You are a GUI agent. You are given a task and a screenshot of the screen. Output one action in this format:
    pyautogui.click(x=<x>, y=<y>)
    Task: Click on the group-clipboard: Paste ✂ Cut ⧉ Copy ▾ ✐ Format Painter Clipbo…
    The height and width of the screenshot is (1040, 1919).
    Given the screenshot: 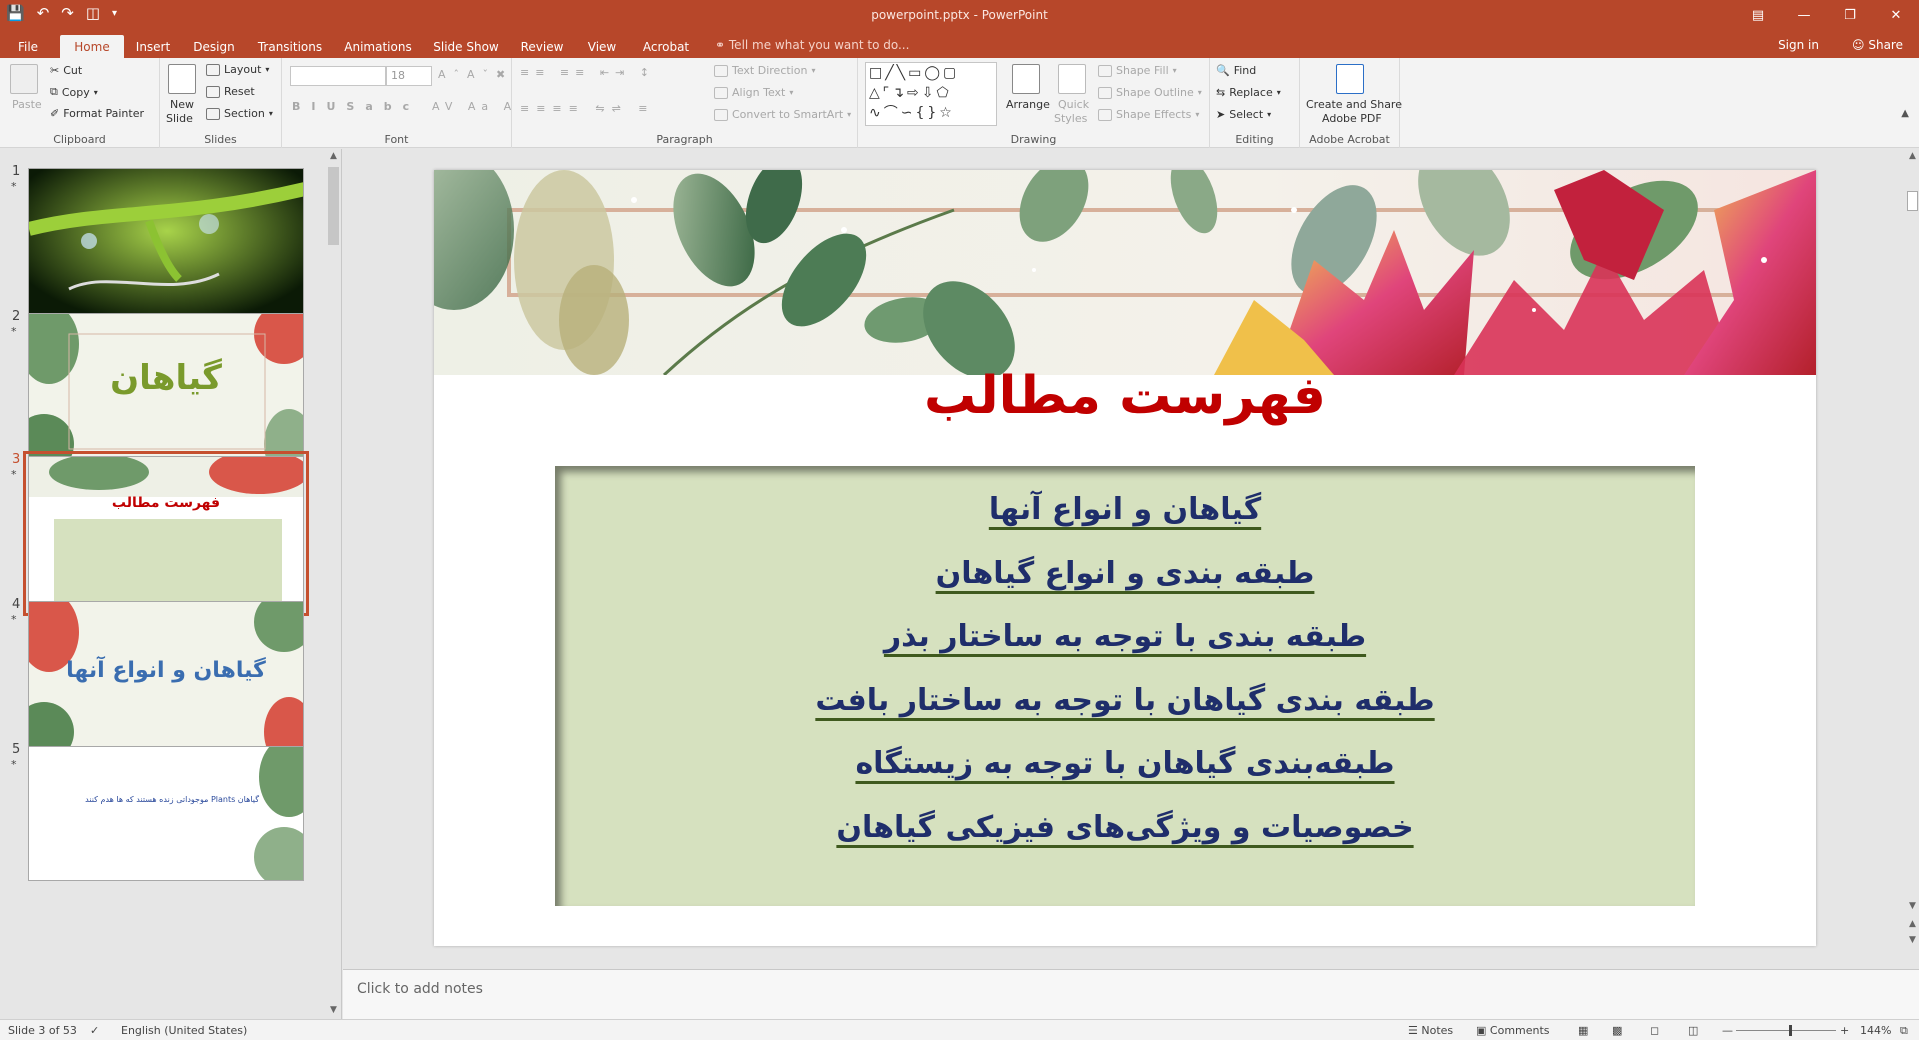 What is the action you would take?
    pyautogui.click(x=80, y=103)
    